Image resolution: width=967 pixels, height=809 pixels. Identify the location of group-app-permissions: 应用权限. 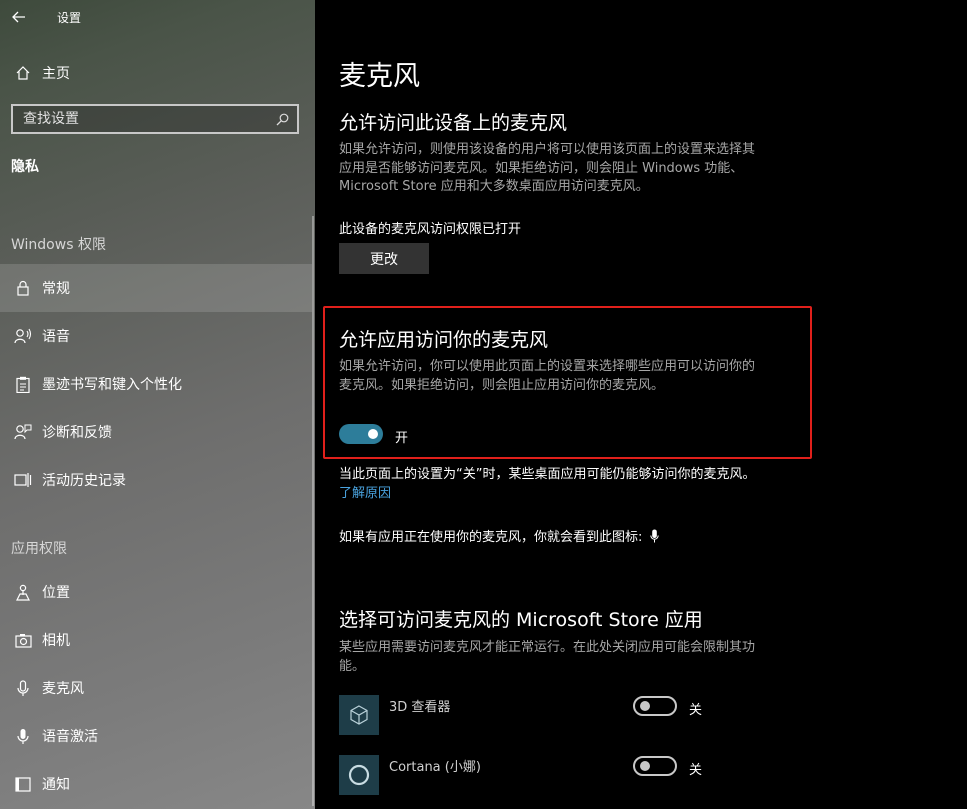
(39, 549).